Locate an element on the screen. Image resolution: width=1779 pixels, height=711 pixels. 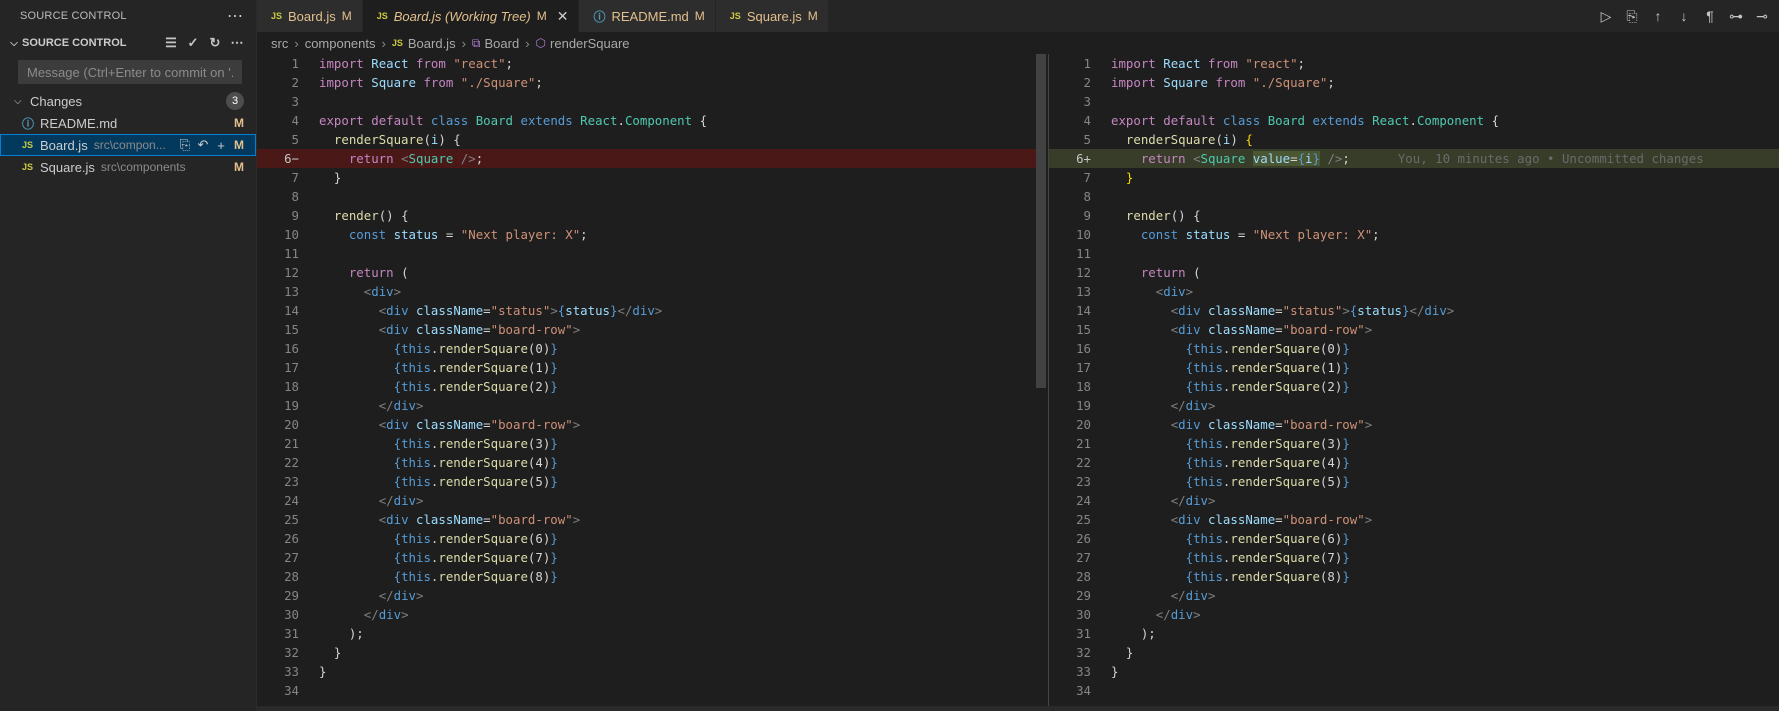
sidebar-title: SOURCE CONTROL is located at coordinates (73, 16).